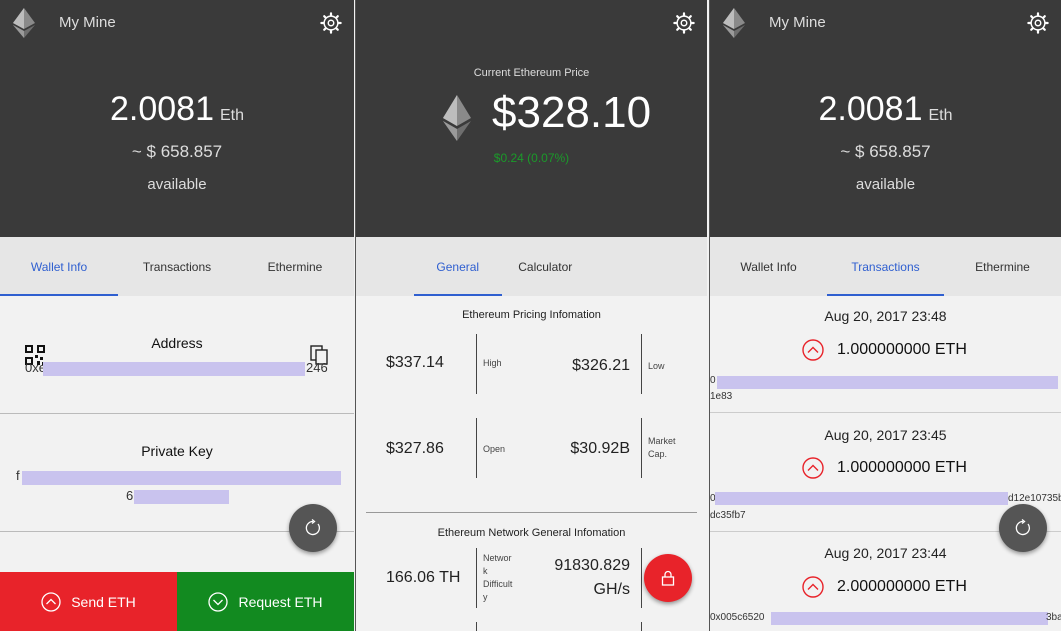 The height and width of the screenshot is (631, 1061). What do you see at coordinates (737, 617) in the screenshot?
I see `transaction-hash-prefix: 0x005c6520` at bounding box center [737, 617].